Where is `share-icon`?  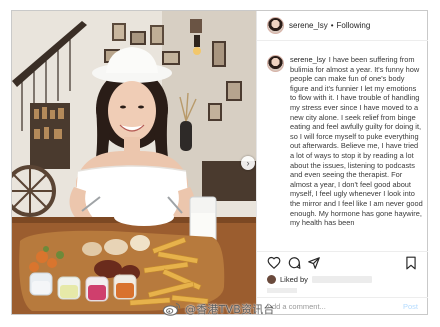
share-icon is located at coordinates (314, 263).